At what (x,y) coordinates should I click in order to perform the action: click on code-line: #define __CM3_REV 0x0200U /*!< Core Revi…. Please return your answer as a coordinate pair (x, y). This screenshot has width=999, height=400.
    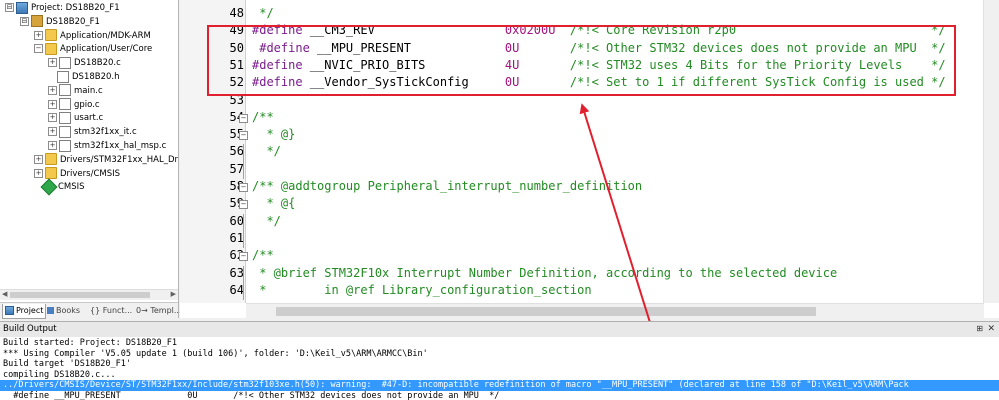
    Looking at the image, I should click on (599, 30).